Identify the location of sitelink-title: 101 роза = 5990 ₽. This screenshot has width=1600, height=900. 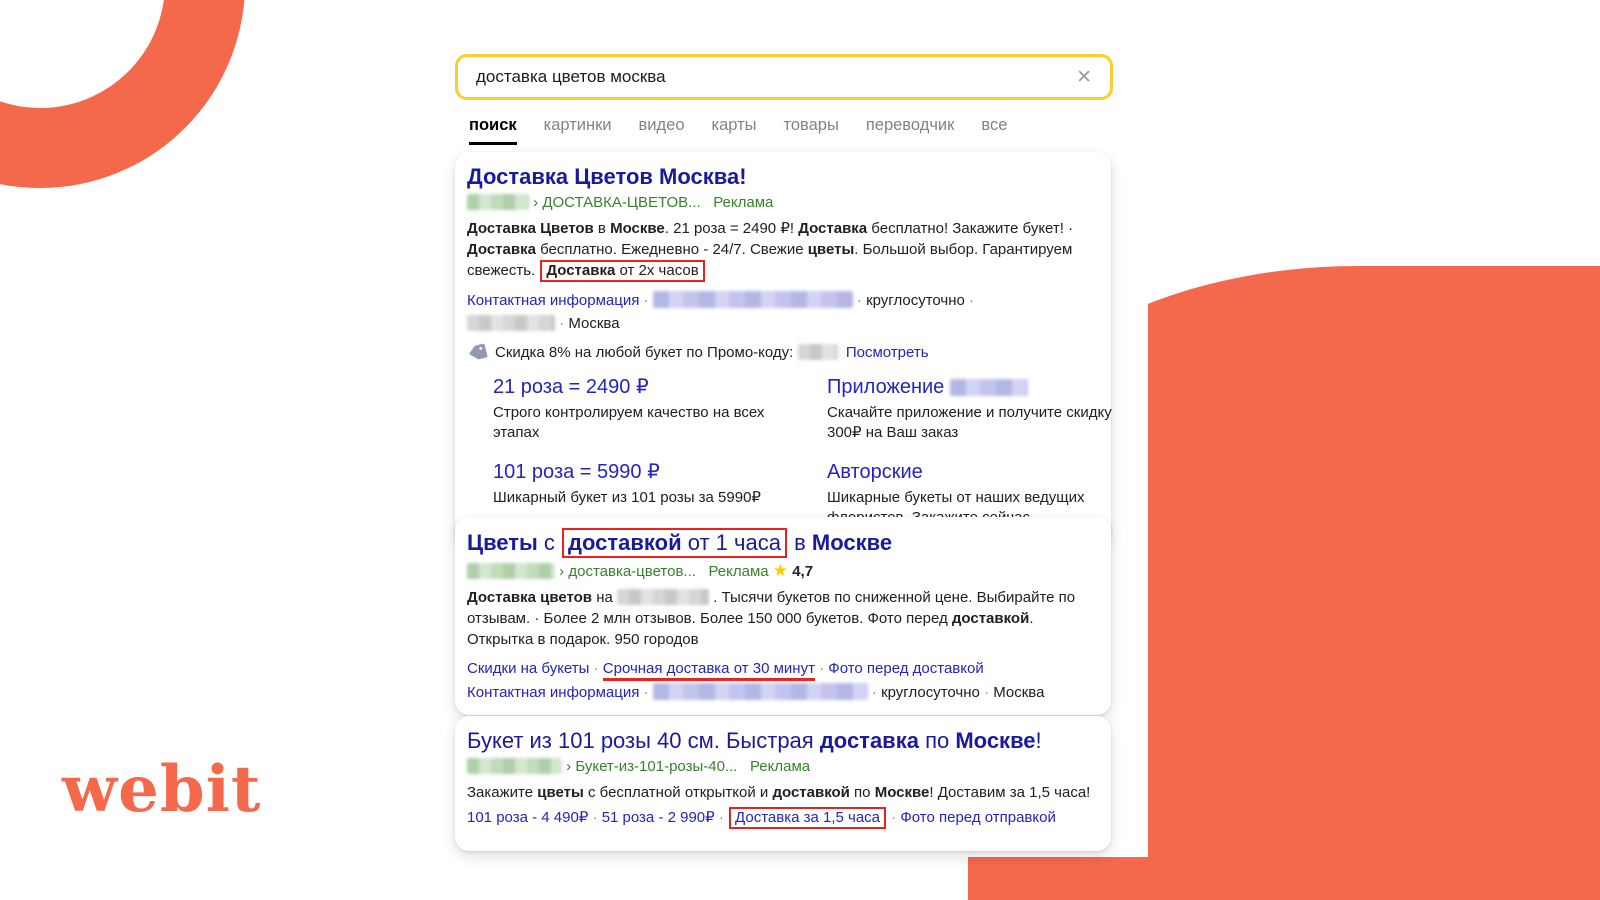
(647, 472).